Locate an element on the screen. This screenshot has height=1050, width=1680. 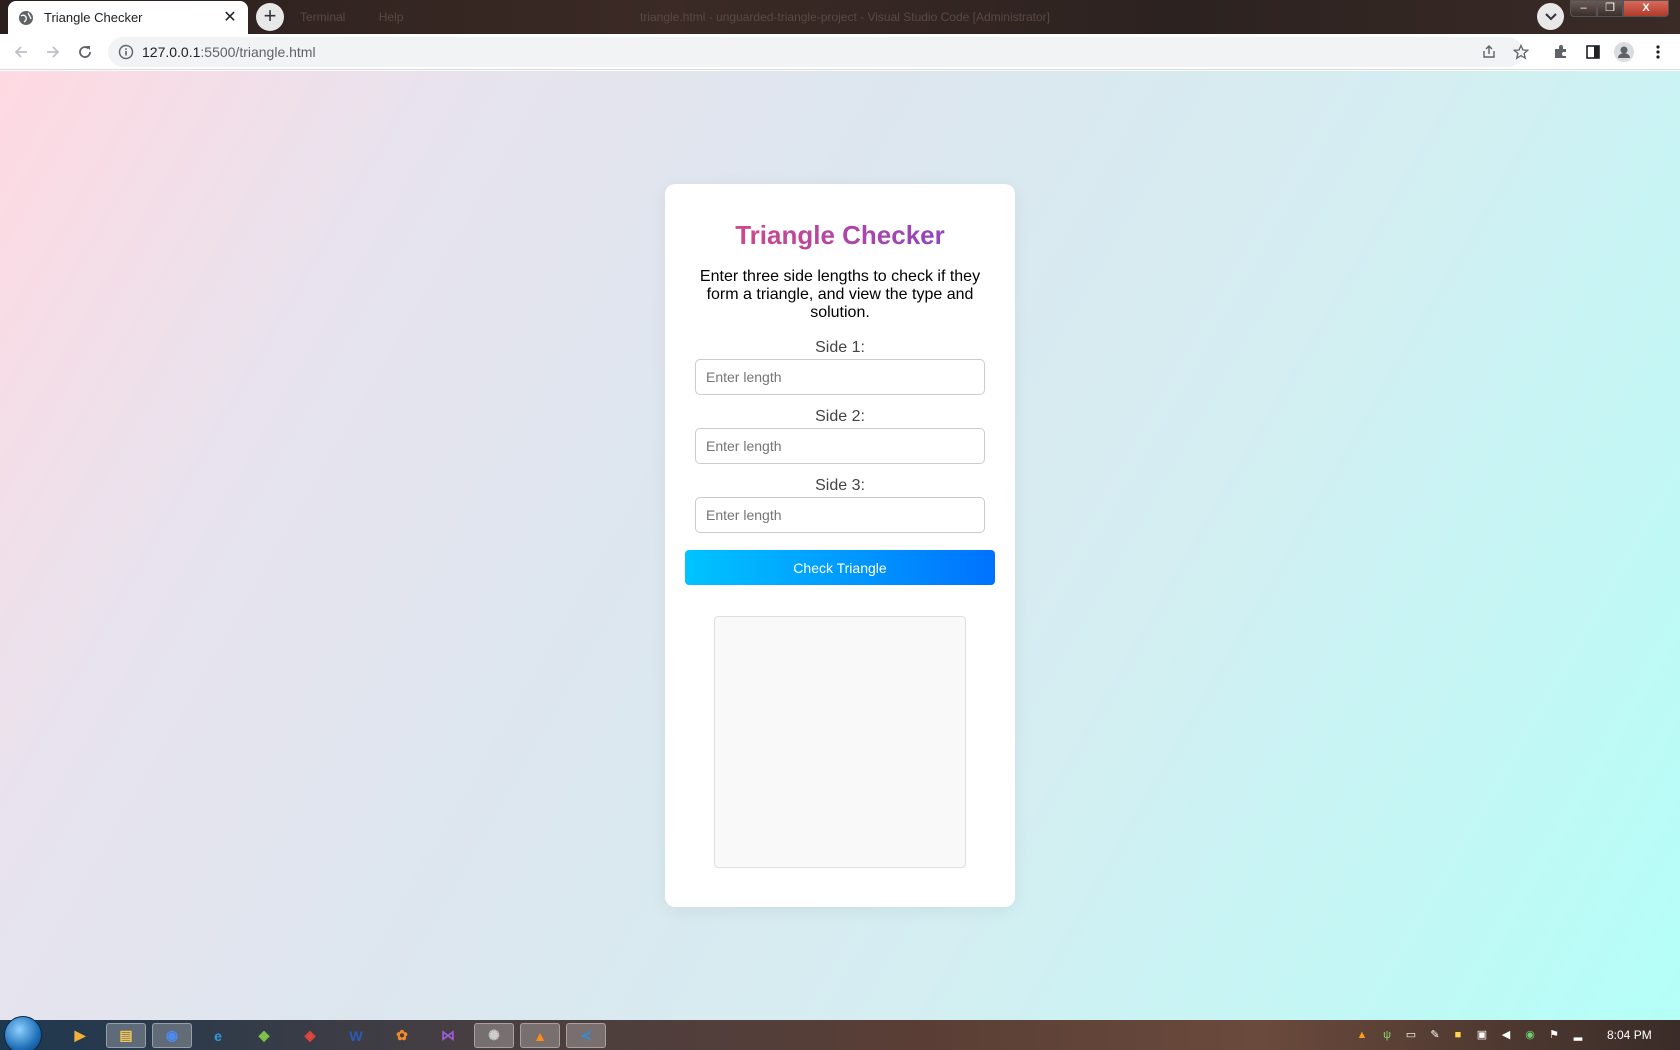
extensions-button is located at coordinates (1561, 52).